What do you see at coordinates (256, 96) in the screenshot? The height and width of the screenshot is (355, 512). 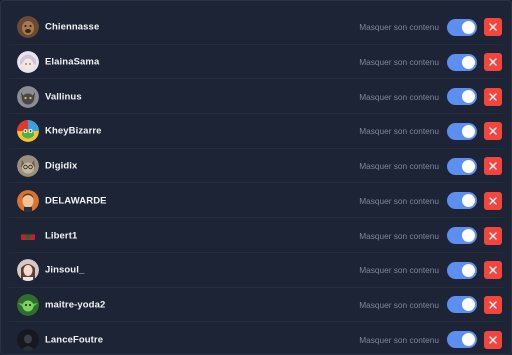 I see `user-row: Vallinus Masquer son contenu` at bounding box center [256, 96].